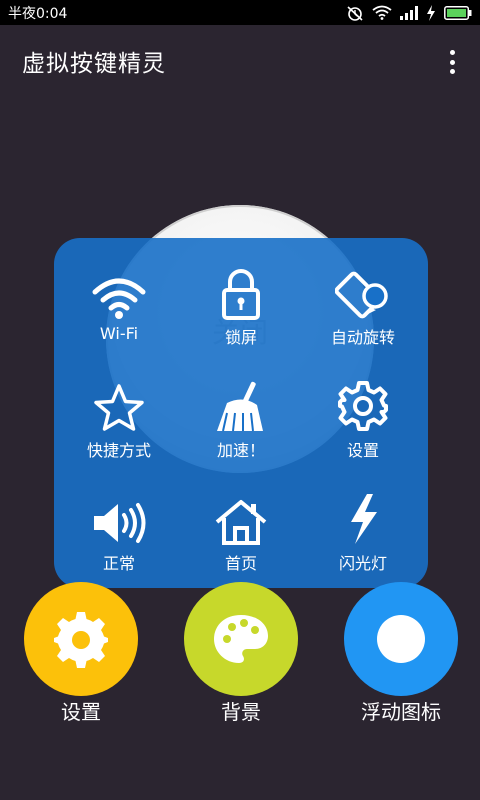 Image resolution: width=480 pixels, height=800 pixels. What do you see at coordinates (458, 12) in the screenshot?
I see `battery-icon` at bounding box center [458, 12].